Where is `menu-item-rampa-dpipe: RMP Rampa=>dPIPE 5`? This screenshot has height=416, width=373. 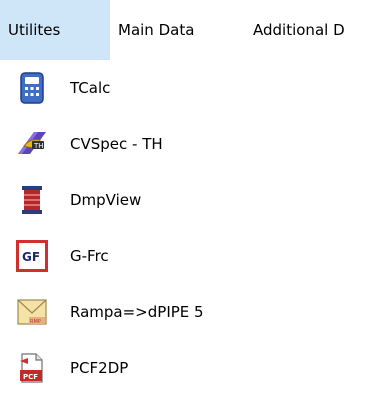 menu-item-rampa-dpipe: RMP Rampa=>dPIPE 5 is located at coordinates (186, 312).